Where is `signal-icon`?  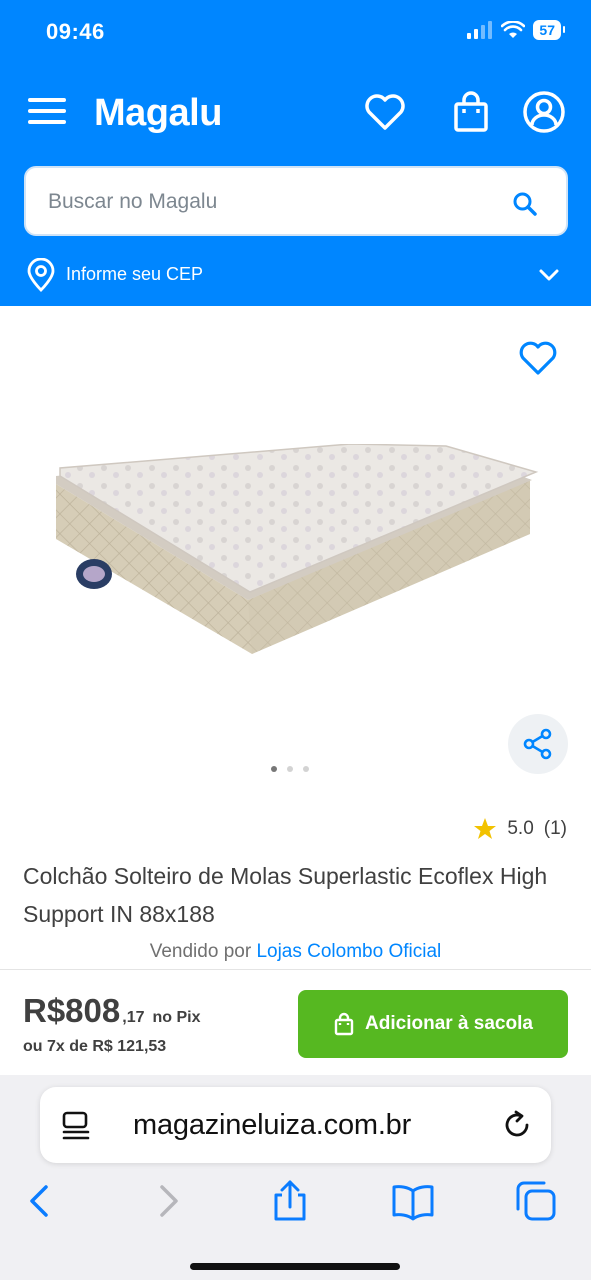
signal-icon is located at coordinates (480, 30).